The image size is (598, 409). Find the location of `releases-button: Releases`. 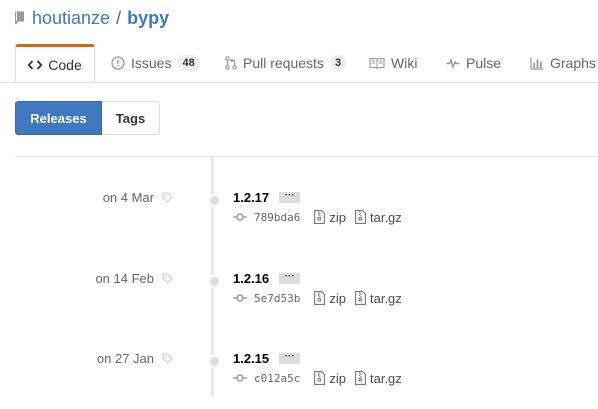

releases-button: Releases is located at coordinates (58, 118).